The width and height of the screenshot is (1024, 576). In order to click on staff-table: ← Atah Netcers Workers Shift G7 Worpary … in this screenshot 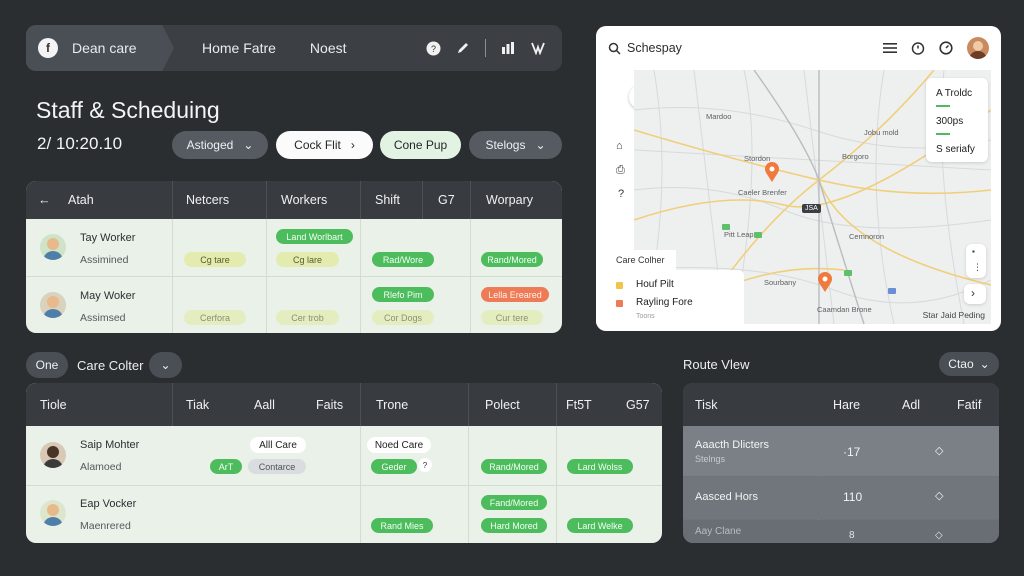, I will do `click(294, 257)`.